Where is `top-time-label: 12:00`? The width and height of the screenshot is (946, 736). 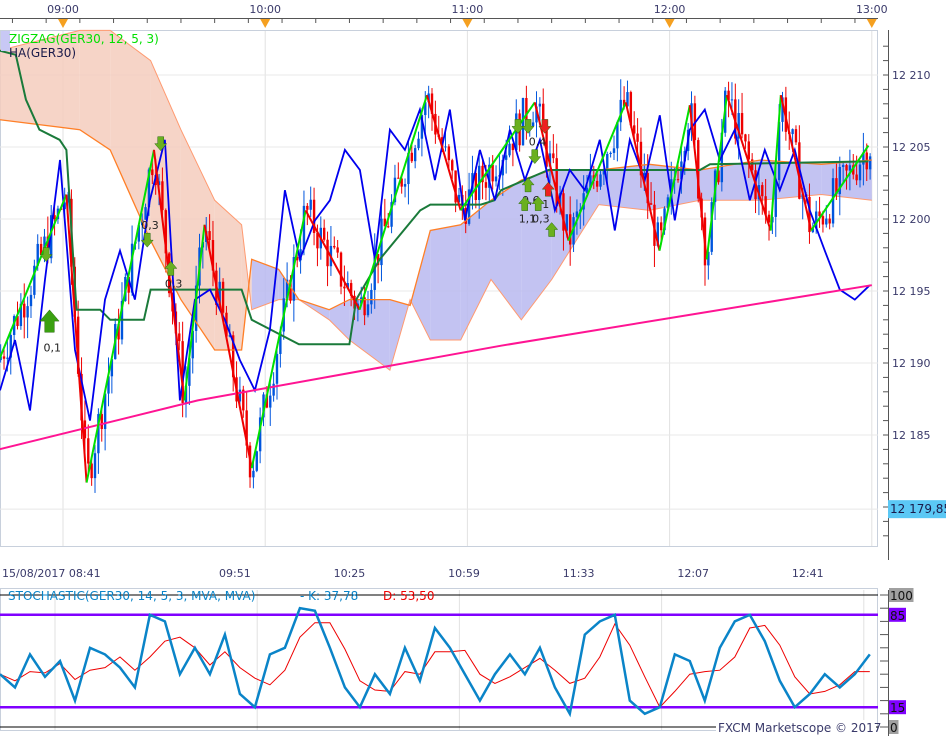
top-time-label: 12:00 is located at coordinates (670, 9).